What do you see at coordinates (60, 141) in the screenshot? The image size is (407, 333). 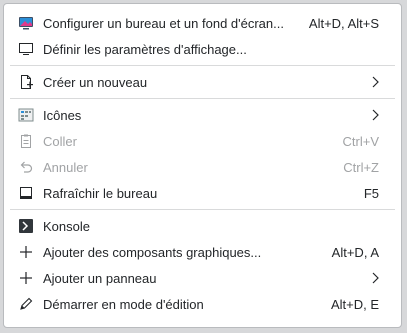 I see `menu-item-label: Coller` at bounding box center [60, 141].